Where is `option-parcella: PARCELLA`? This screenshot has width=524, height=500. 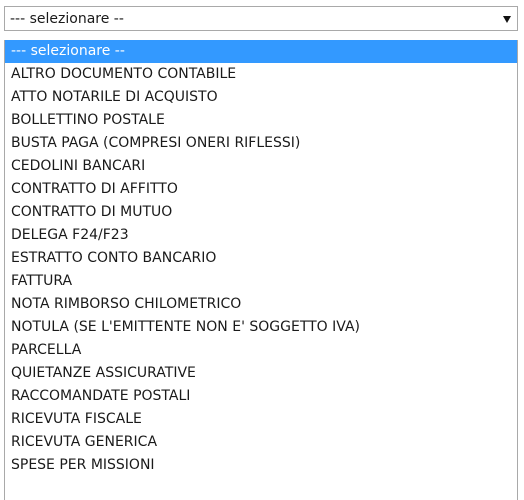 option-parcella: PARCELLA is located at coordinates (261, 350).